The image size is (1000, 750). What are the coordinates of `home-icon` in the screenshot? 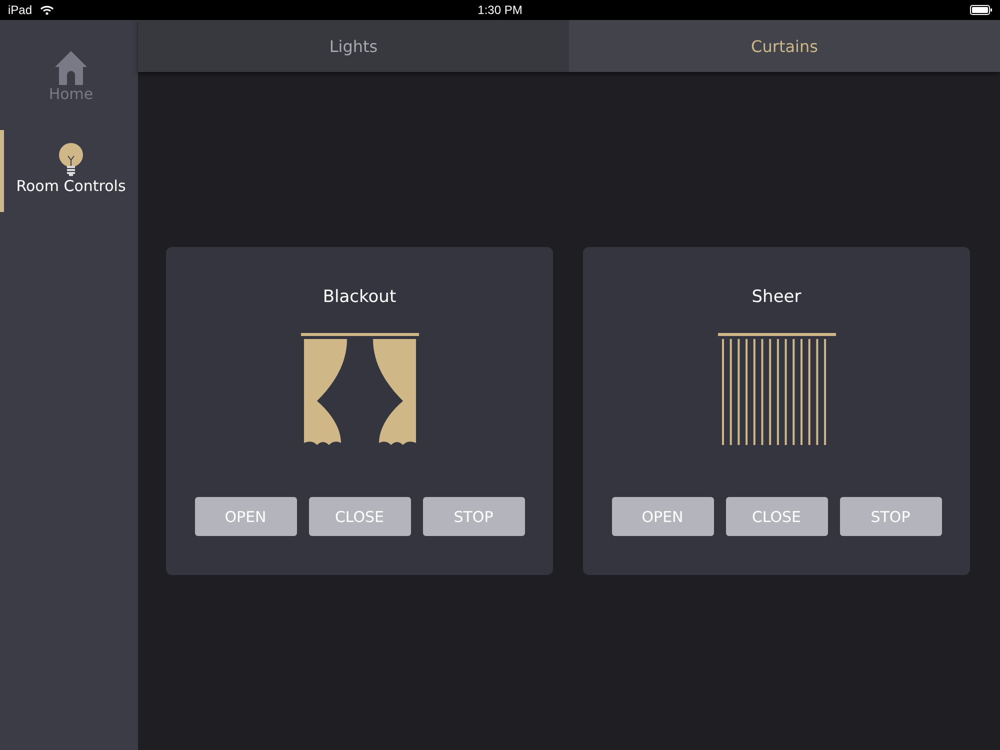 It's located at (71, 68).